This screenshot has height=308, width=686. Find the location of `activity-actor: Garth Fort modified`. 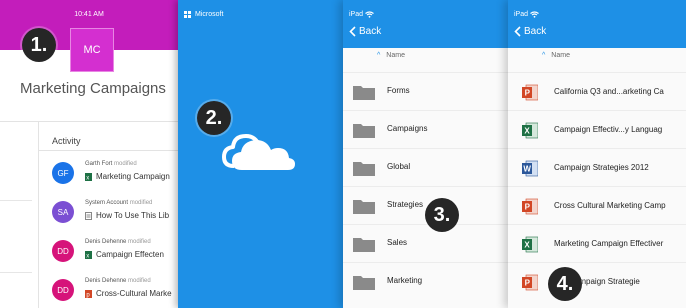

activity-actor: Garth Fort modified is located at coordinates (111, 164).